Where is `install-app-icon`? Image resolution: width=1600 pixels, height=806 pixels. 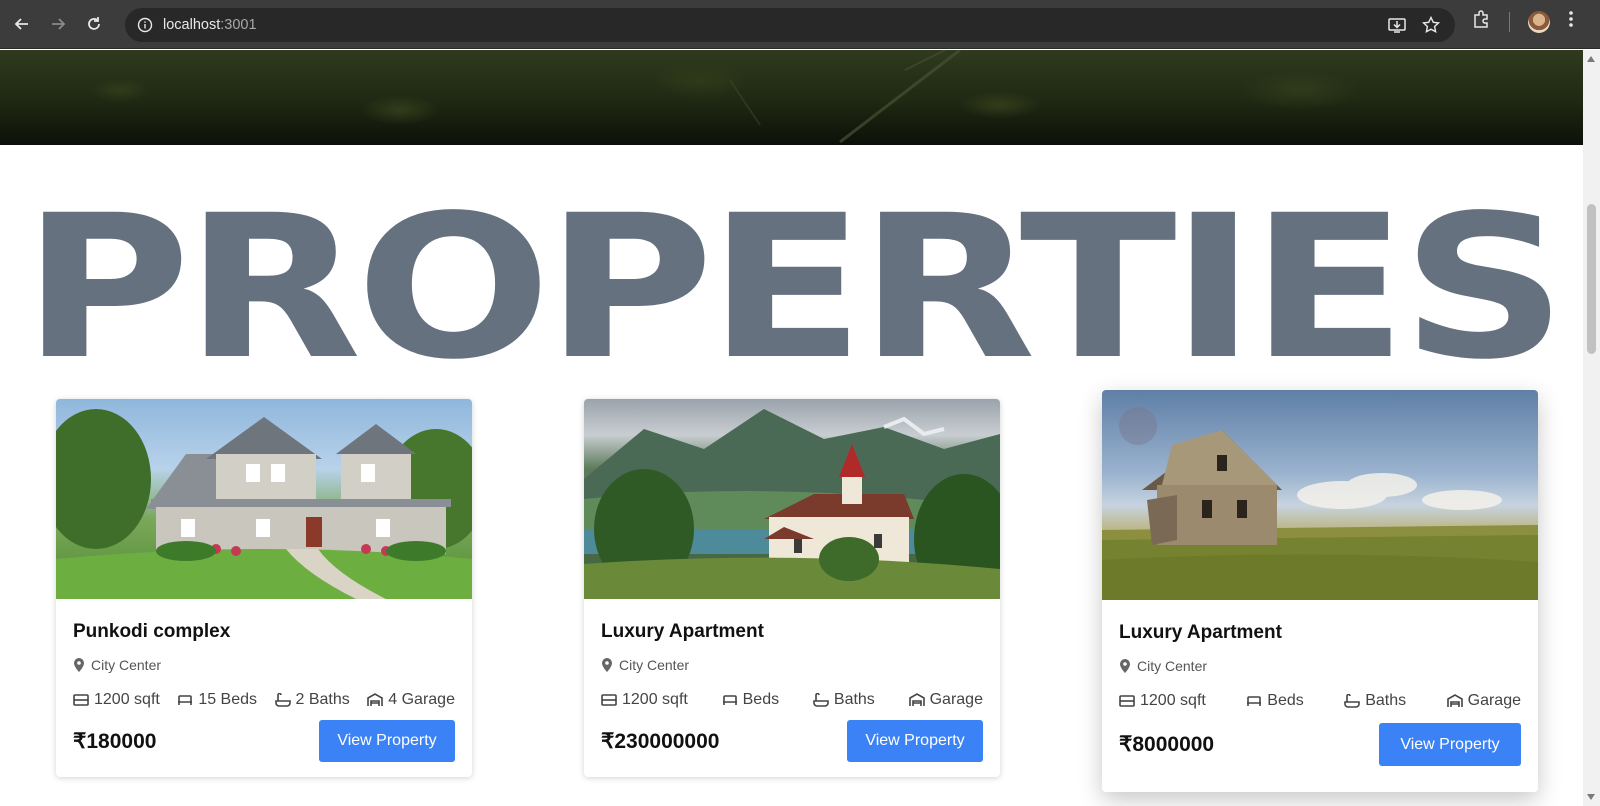
install-app-icon is located at coordinates (1397, 27).